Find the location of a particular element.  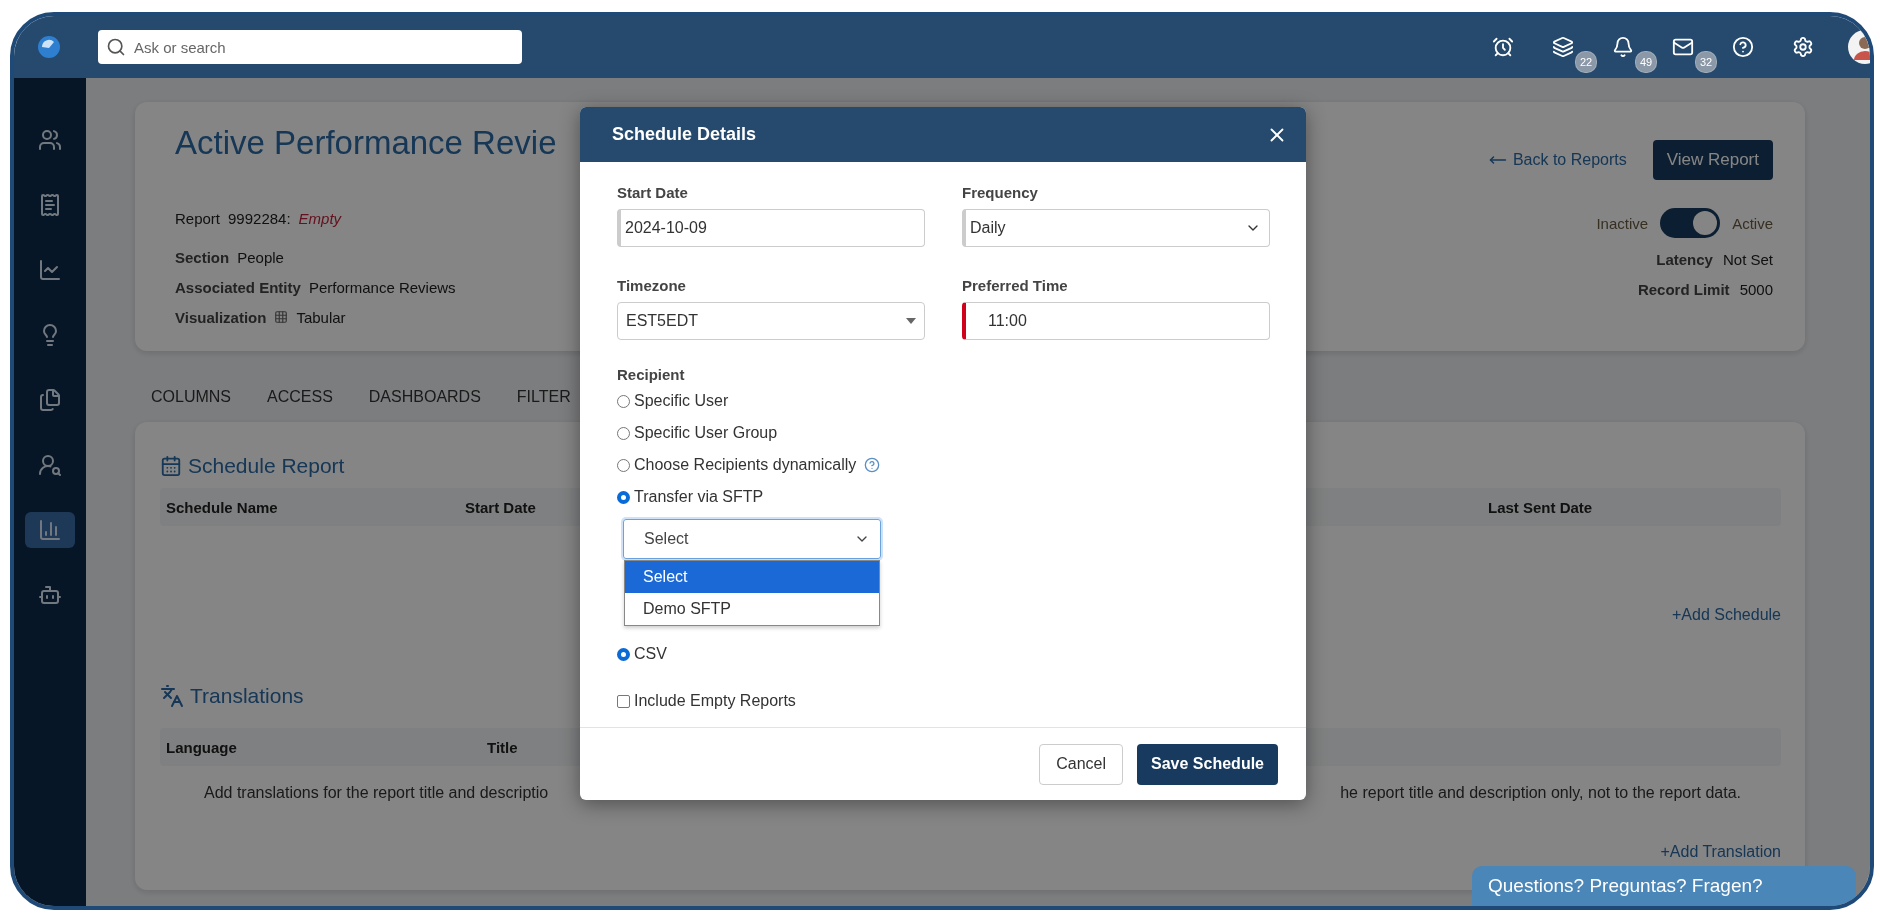

radio-label: Specific User is located at coordinates (681, 401).